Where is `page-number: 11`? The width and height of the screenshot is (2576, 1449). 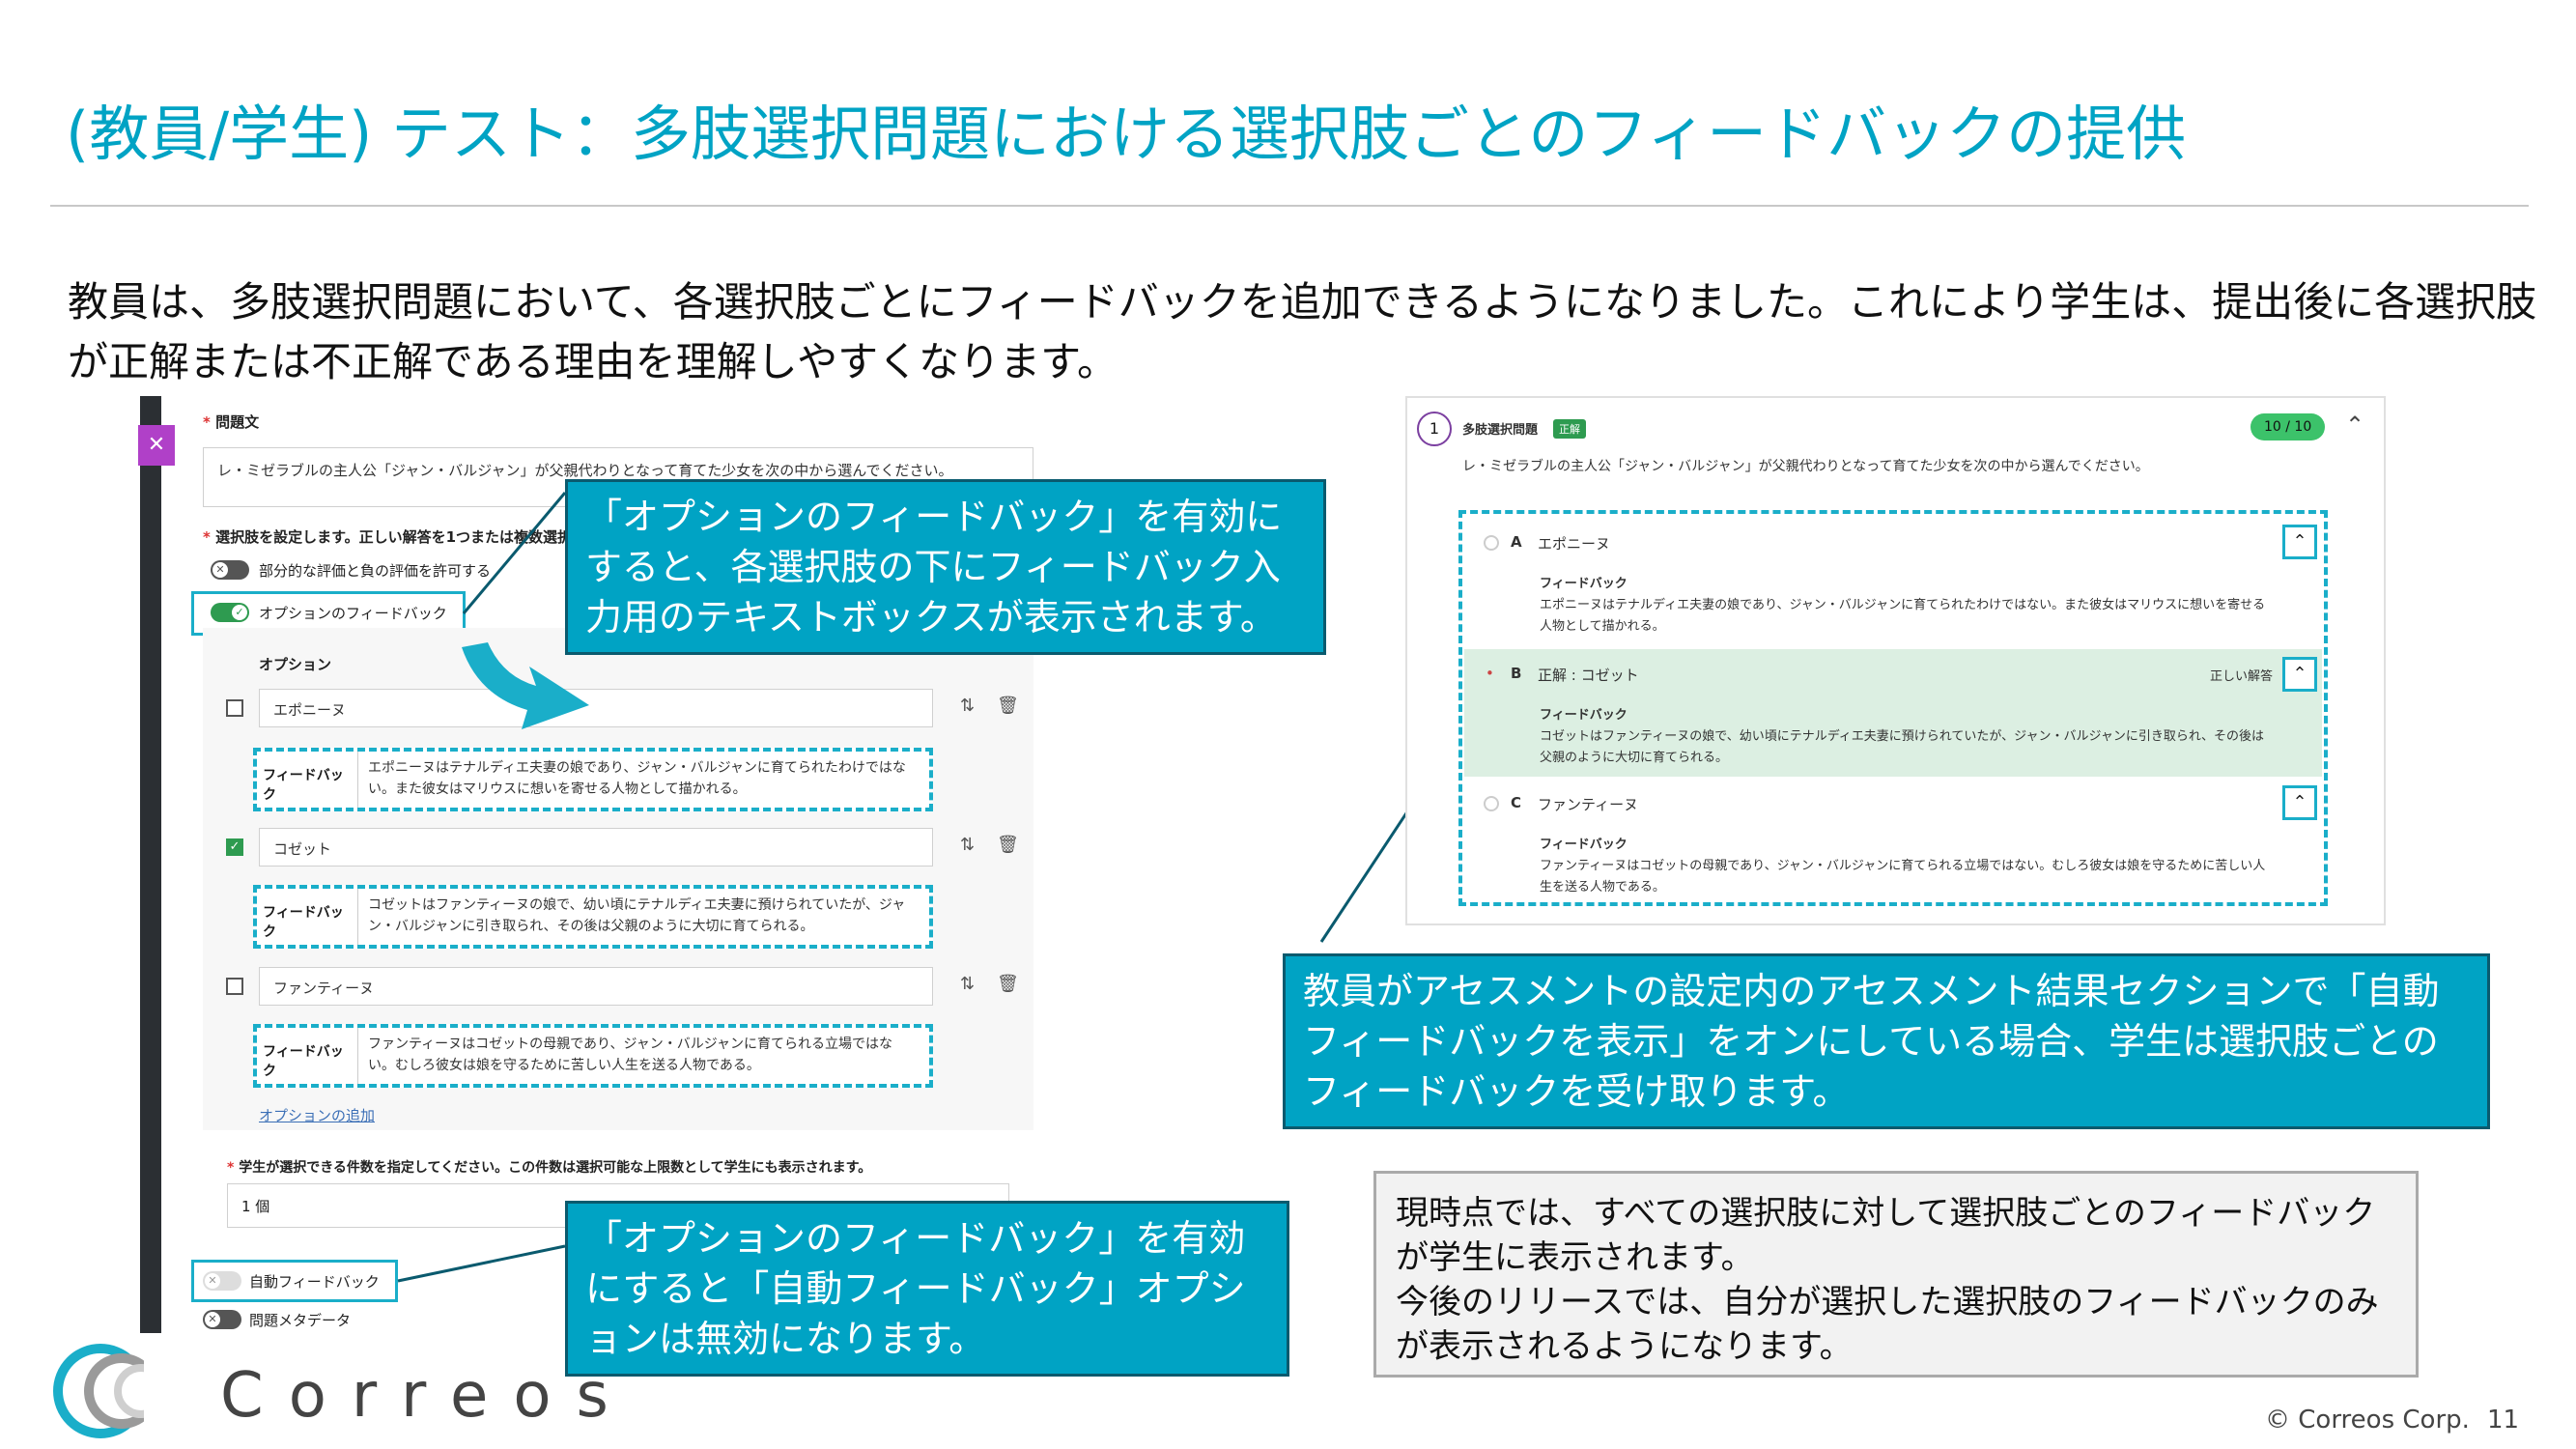 page-number: 11 is located at coordinates (2503, 1420).